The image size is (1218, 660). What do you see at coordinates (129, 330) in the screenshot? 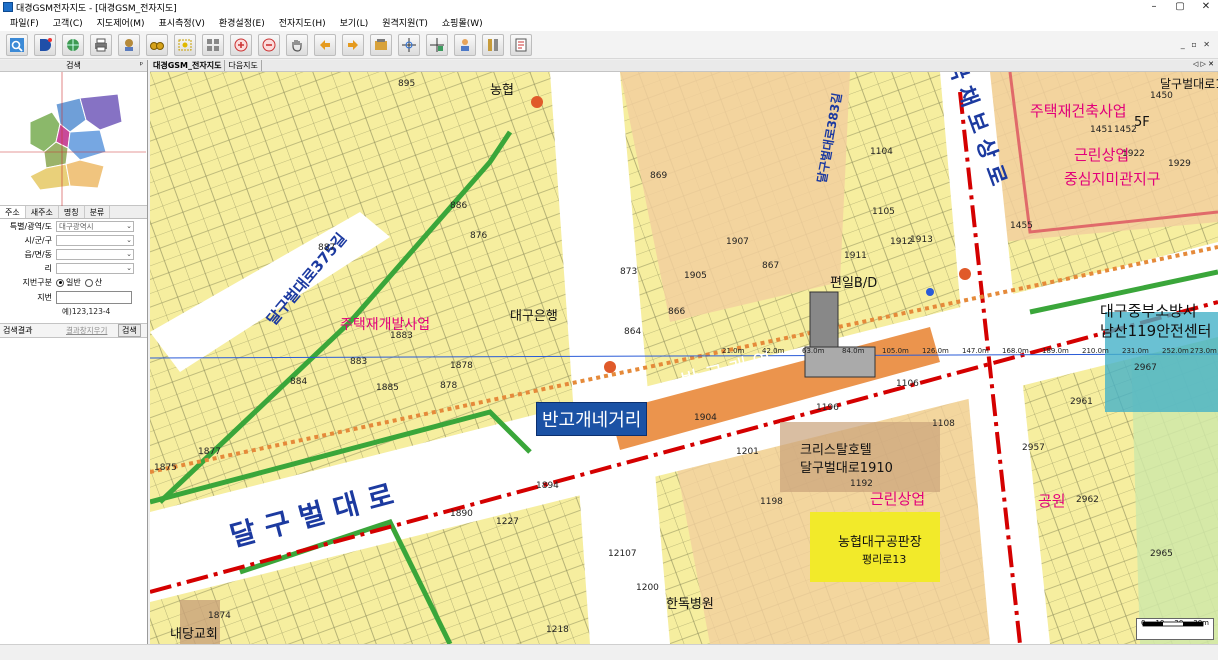
I see `search-button: 검색` at bounding box center [129, 330].